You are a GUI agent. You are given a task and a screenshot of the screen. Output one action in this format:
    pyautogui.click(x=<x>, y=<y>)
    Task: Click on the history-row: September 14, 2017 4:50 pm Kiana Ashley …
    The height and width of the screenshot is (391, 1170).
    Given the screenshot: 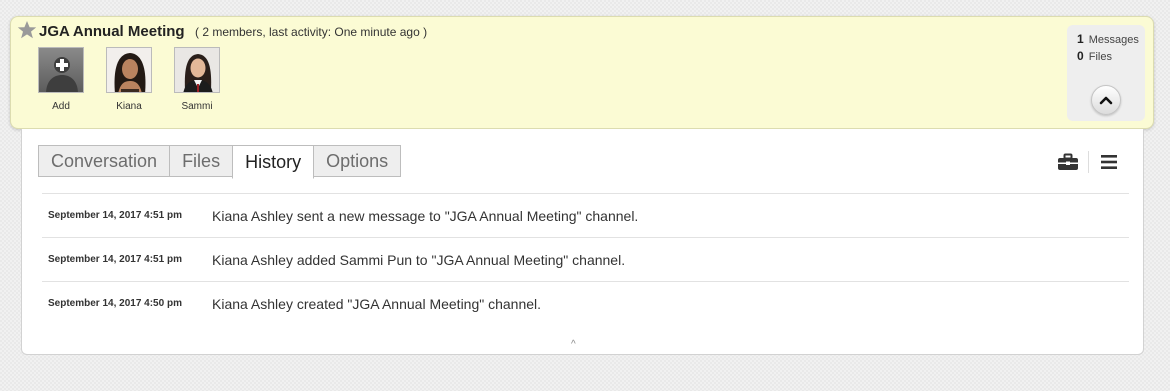 What is the action you would take?
    pyautogui.click(x=585, y=303)
    